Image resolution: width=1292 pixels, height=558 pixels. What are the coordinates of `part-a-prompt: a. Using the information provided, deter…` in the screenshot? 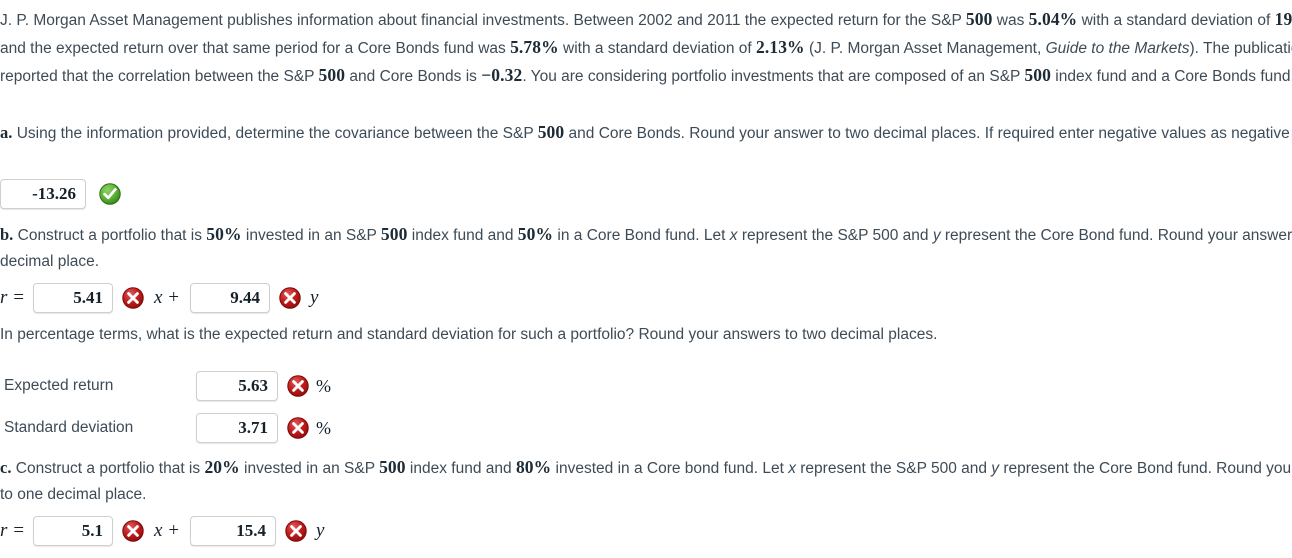 It's located at (646, 133).